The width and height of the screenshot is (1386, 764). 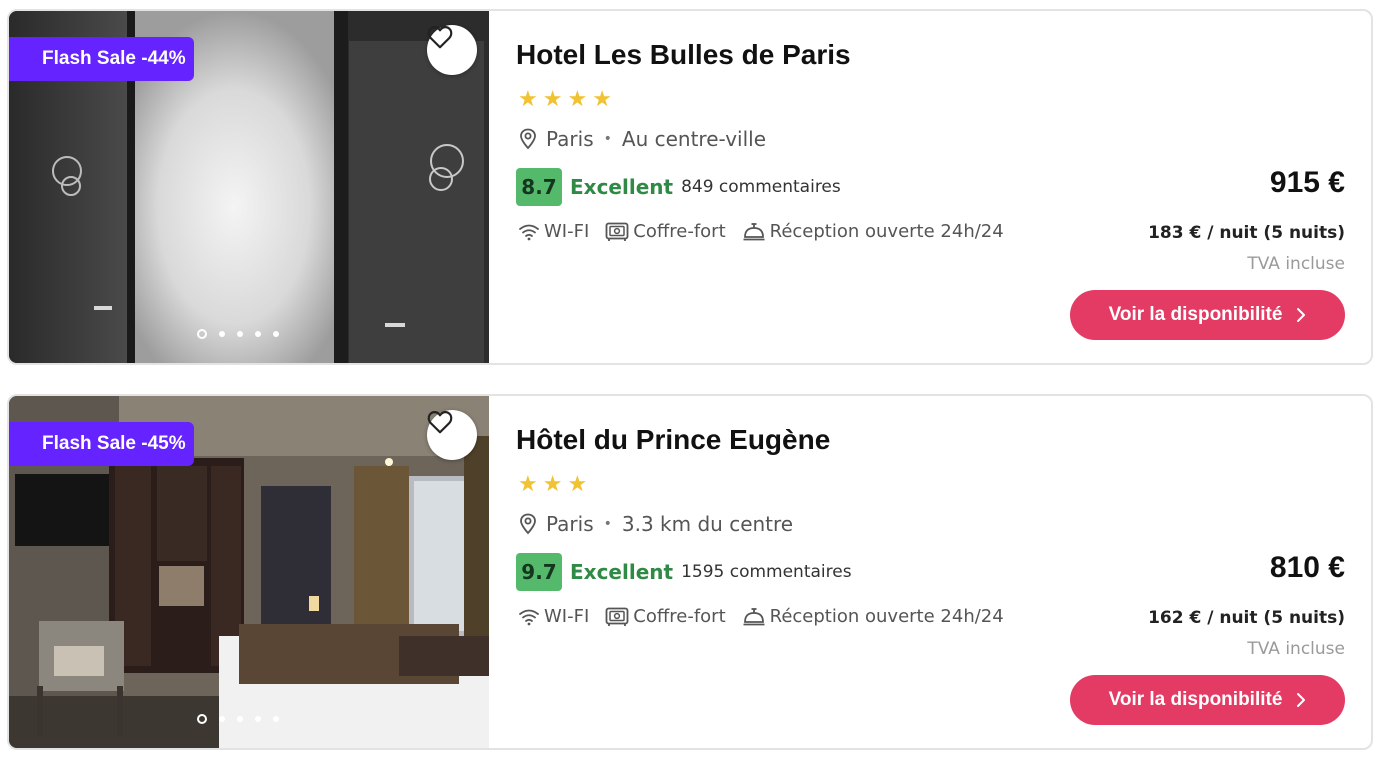 I want to click on flash-sale-badge: Flash Sale -44%, so click(x=101, y=59).